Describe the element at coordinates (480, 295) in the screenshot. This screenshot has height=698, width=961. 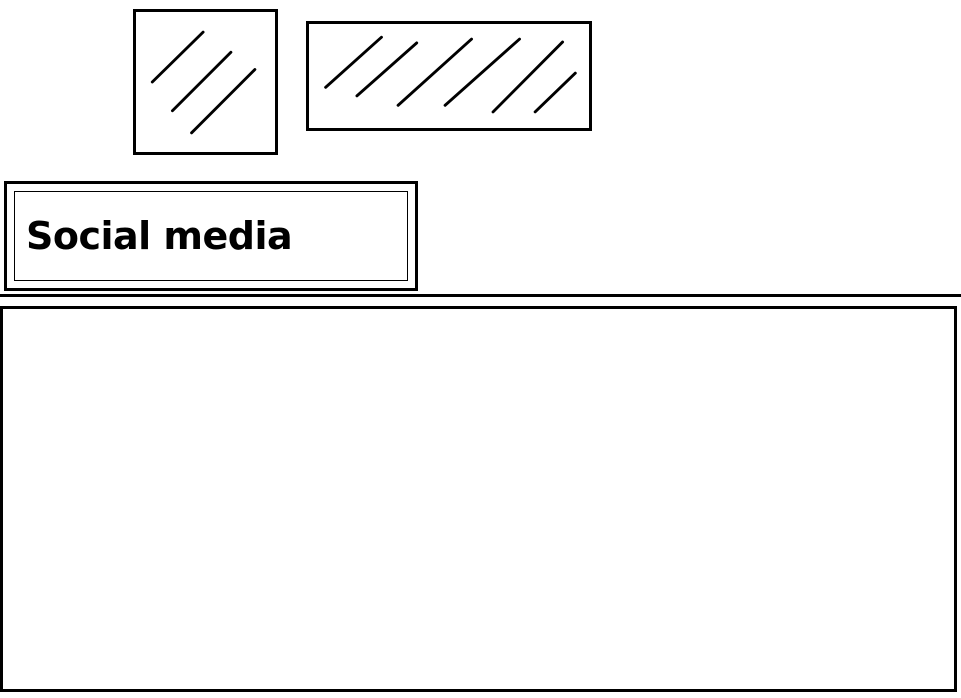
I see `horizontal-divider` at that location.